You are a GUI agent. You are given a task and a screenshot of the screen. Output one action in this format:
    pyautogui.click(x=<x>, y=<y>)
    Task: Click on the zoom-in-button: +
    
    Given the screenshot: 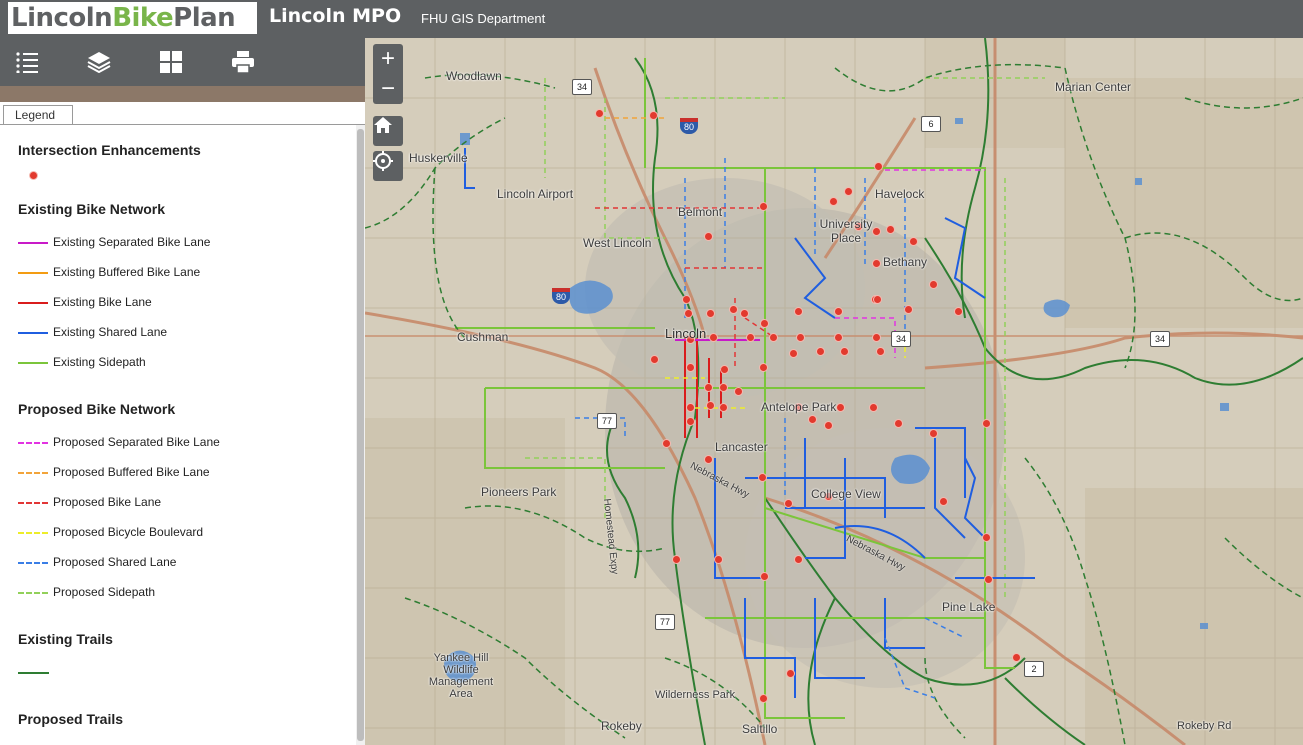 What is the action you would take?
    pyautogui.click(x=388, y=59)
    